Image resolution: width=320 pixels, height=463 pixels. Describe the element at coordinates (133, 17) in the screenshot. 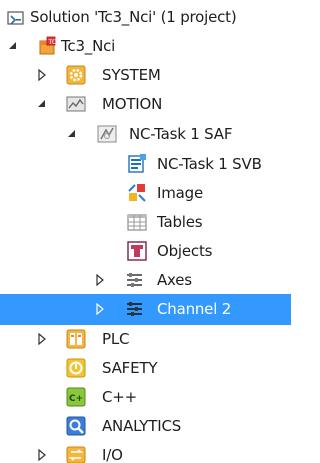

I see `tree-item-label: Solution 'Tc3_Nci' (1 project)` at that location.